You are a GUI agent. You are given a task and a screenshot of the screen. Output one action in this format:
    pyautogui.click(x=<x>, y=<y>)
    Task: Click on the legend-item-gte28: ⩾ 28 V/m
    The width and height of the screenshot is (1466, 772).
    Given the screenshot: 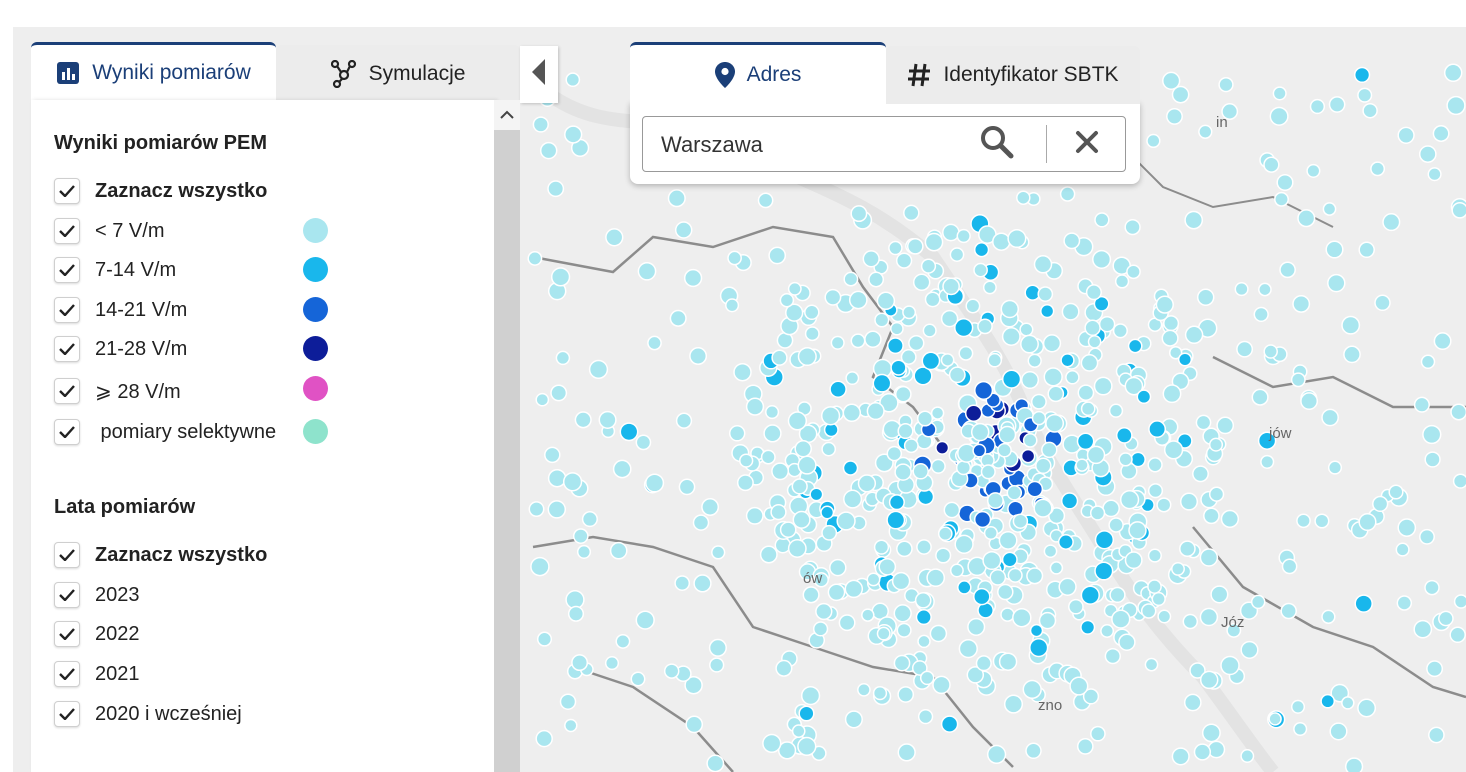 What is the action you would take?
    pyautogui.click(x=117, y=391)
    